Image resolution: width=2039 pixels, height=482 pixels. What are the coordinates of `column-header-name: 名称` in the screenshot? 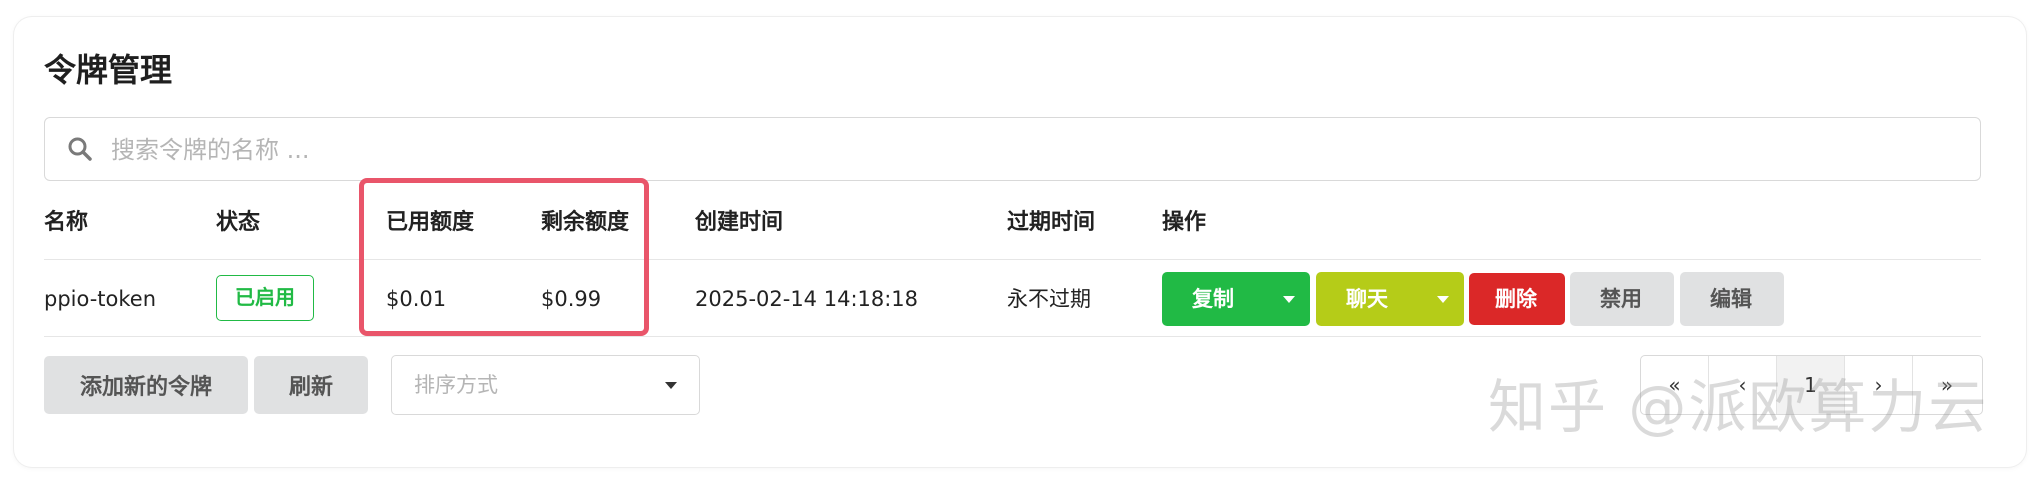 It's located at (66, 222).